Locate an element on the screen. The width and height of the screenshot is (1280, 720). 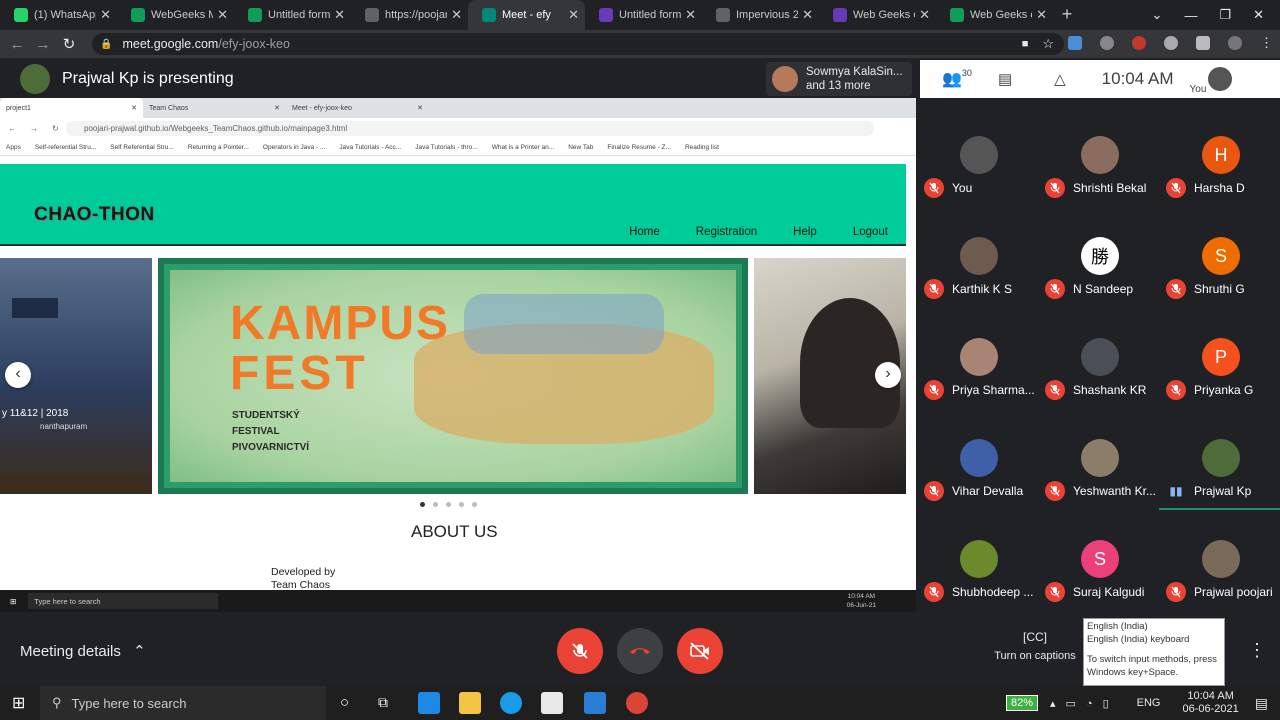
participant-tile: Shrishti Bekal is located at coordinates (1099, 151).